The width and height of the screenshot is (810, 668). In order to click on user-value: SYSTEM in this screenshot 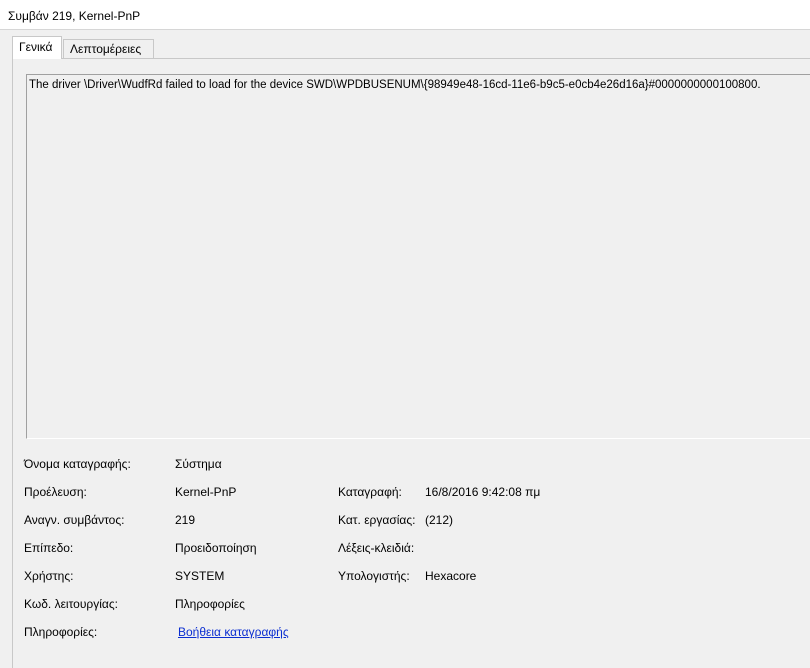, I will do `click(200, 576)`.